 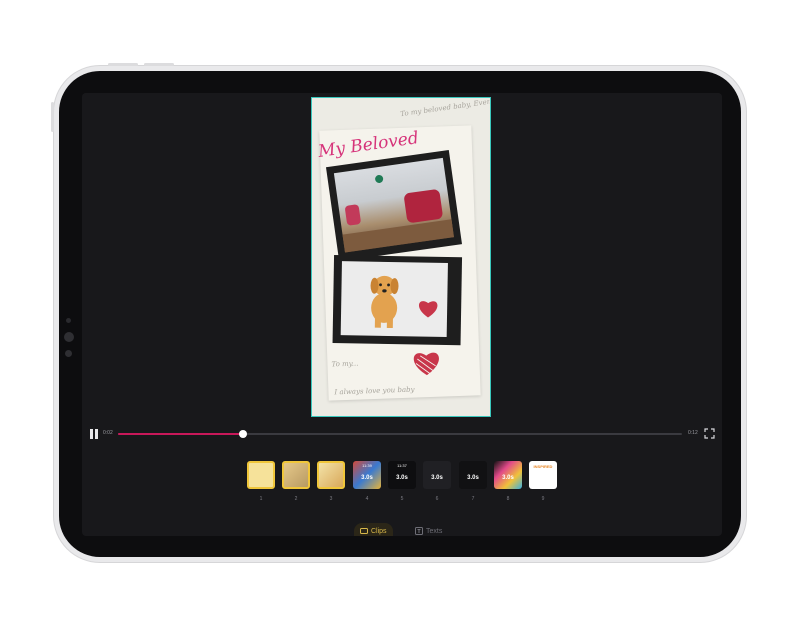 What do you see at coordinates (709, 433) in the screenshot?
I see `fullscreen-icon` at bounding box center [709, 433].